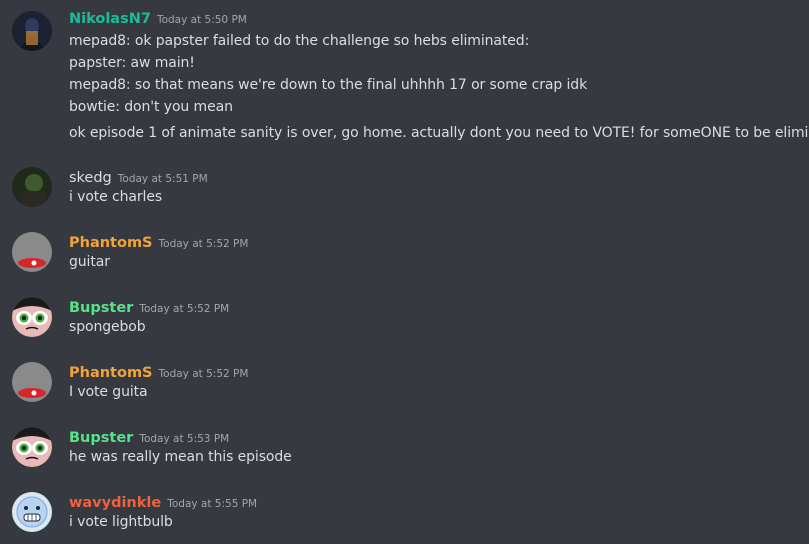 The height and width of the screenshot is (544, 809). What do you see at coordinates (201, 20) in the screenshot?
I see `message-timestamp: Today at 5:50 PM` at bounding box center [201, 20].